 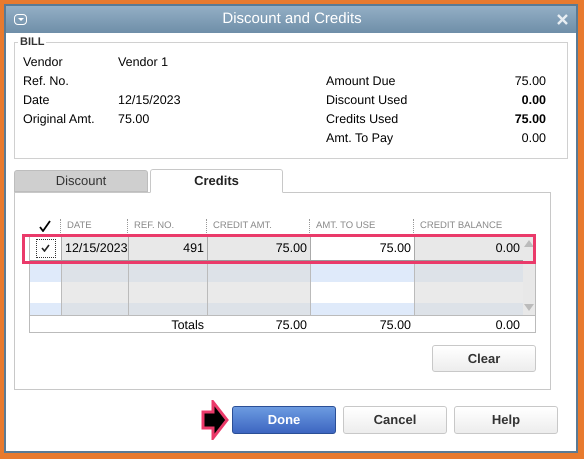 I want to click on total-value: 0.00, so click(x=507, y=325).